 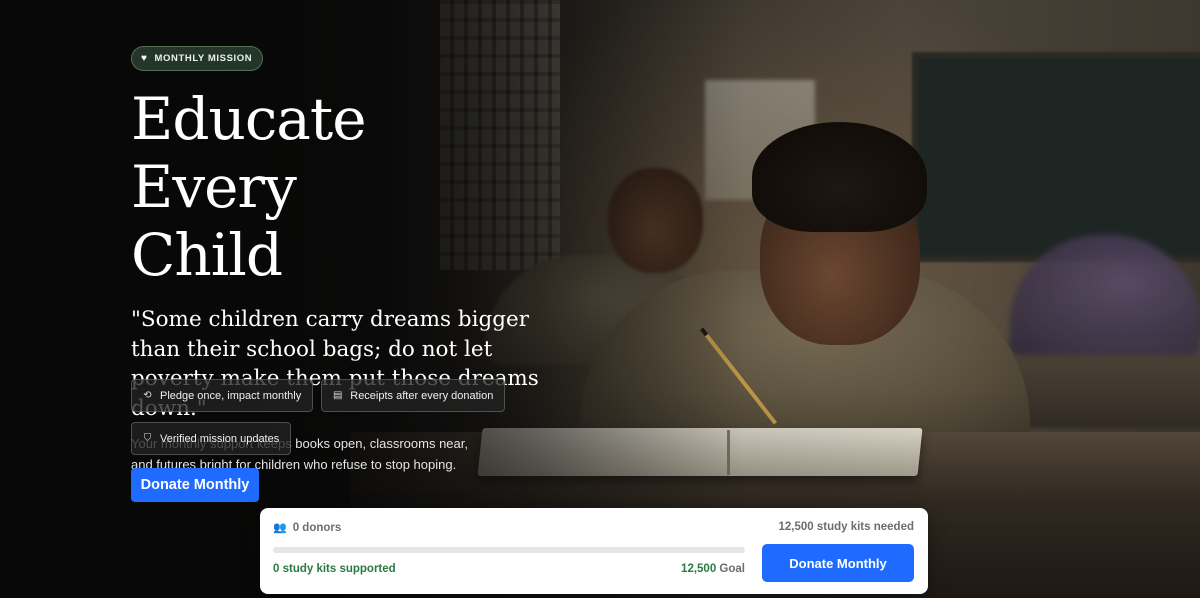 What do you see at coordinates (846, 527) in the screenshot?
I see `kits-needed: 12,500 study kits needed` at bounding box center [846, 527].